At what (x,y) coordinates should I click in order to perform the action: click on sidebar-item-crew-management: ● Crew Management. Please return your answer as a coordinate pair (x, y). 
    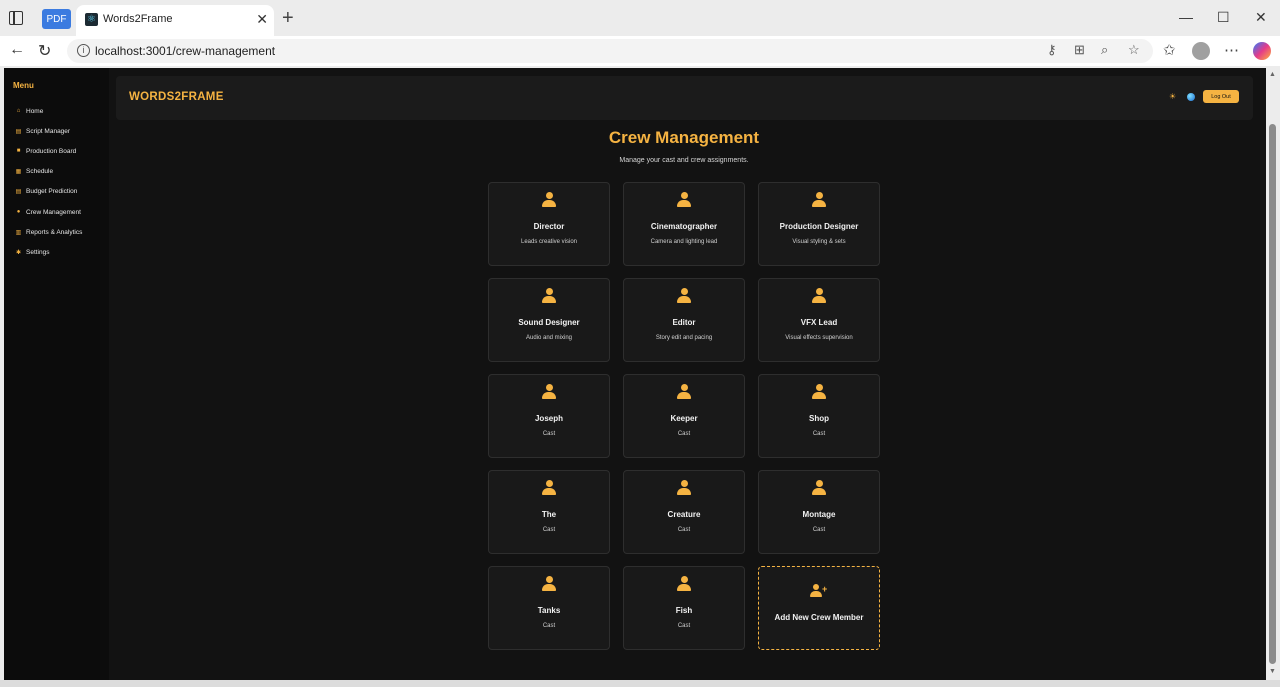
    Looking at the image, I should click on (56, 212).